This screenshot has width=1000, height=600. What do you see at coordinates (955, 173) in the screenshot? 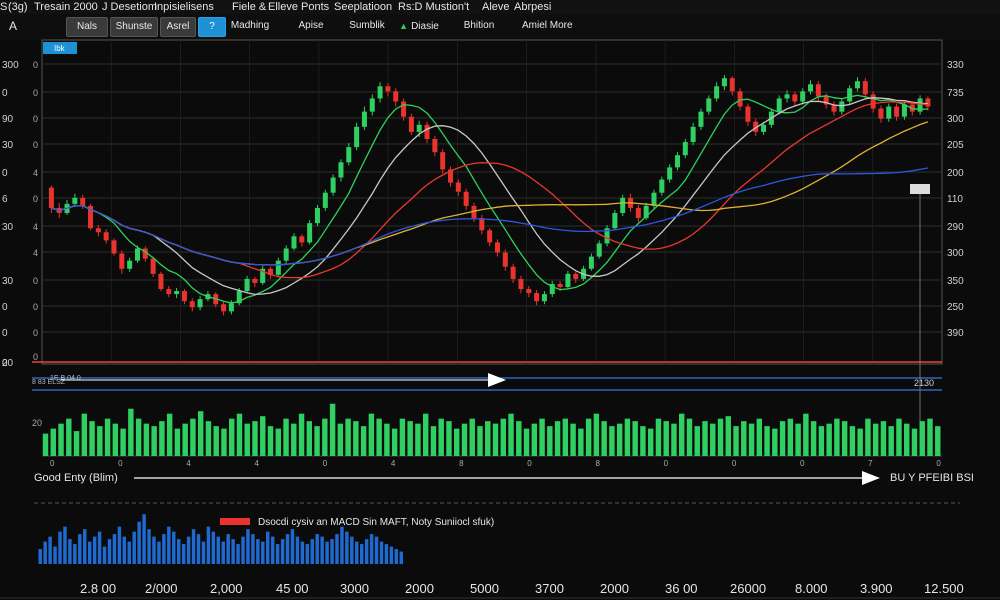
I see `right-axis-label: 200` at bounding box center [955, 173].